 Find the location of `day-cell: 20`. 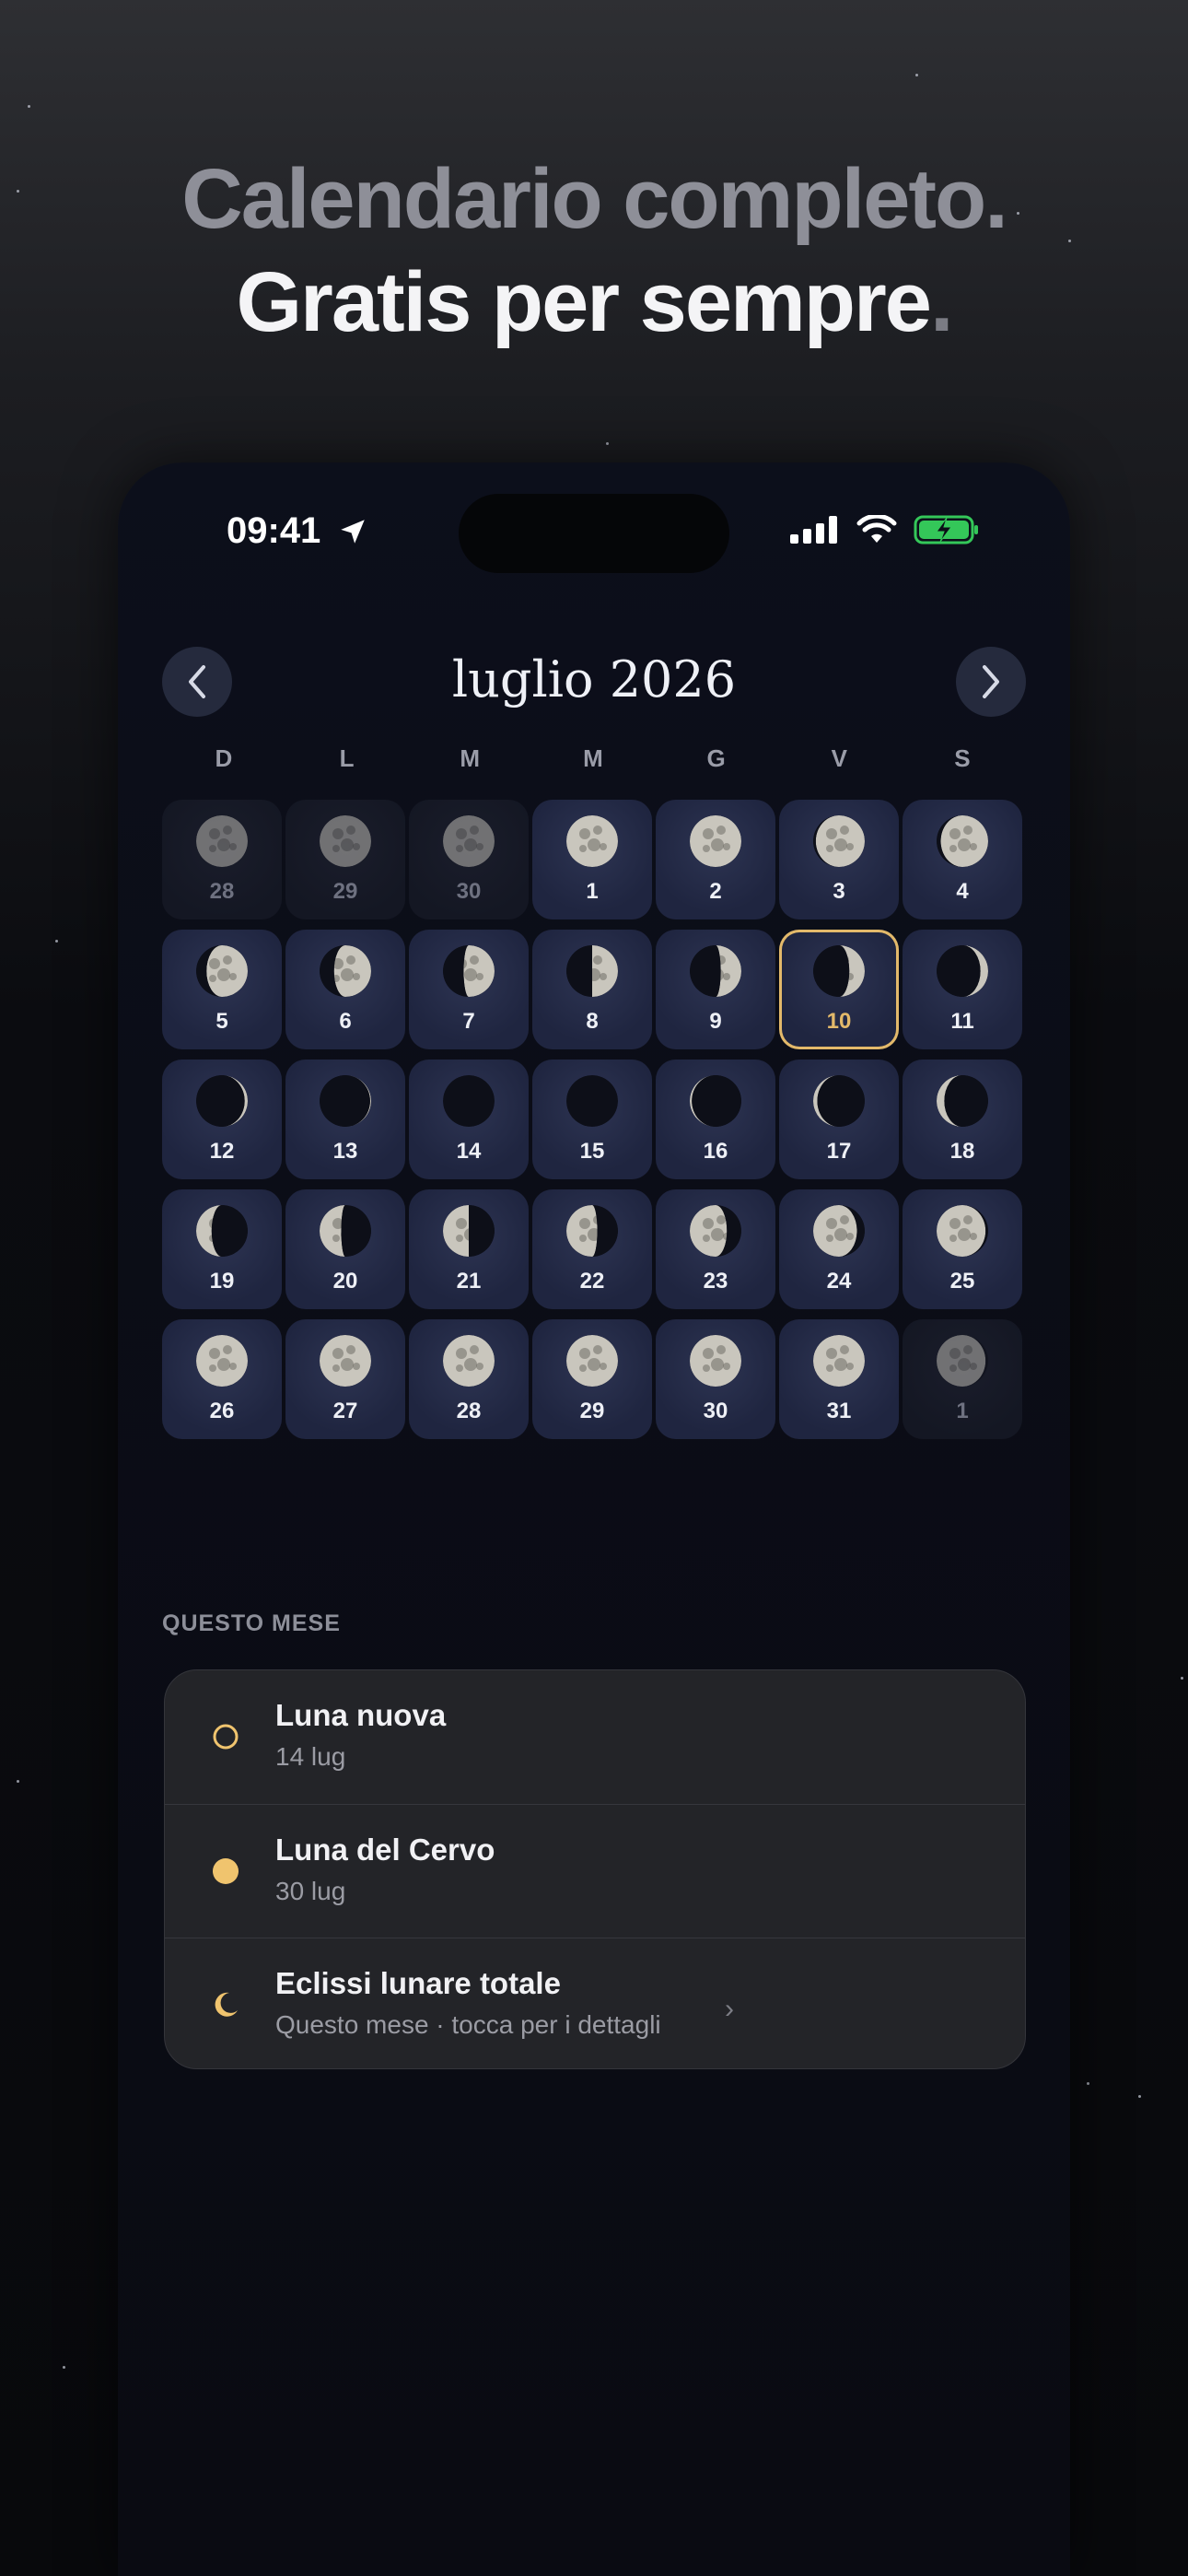

day-cell: 20 is located at coordinates (345, 1249).